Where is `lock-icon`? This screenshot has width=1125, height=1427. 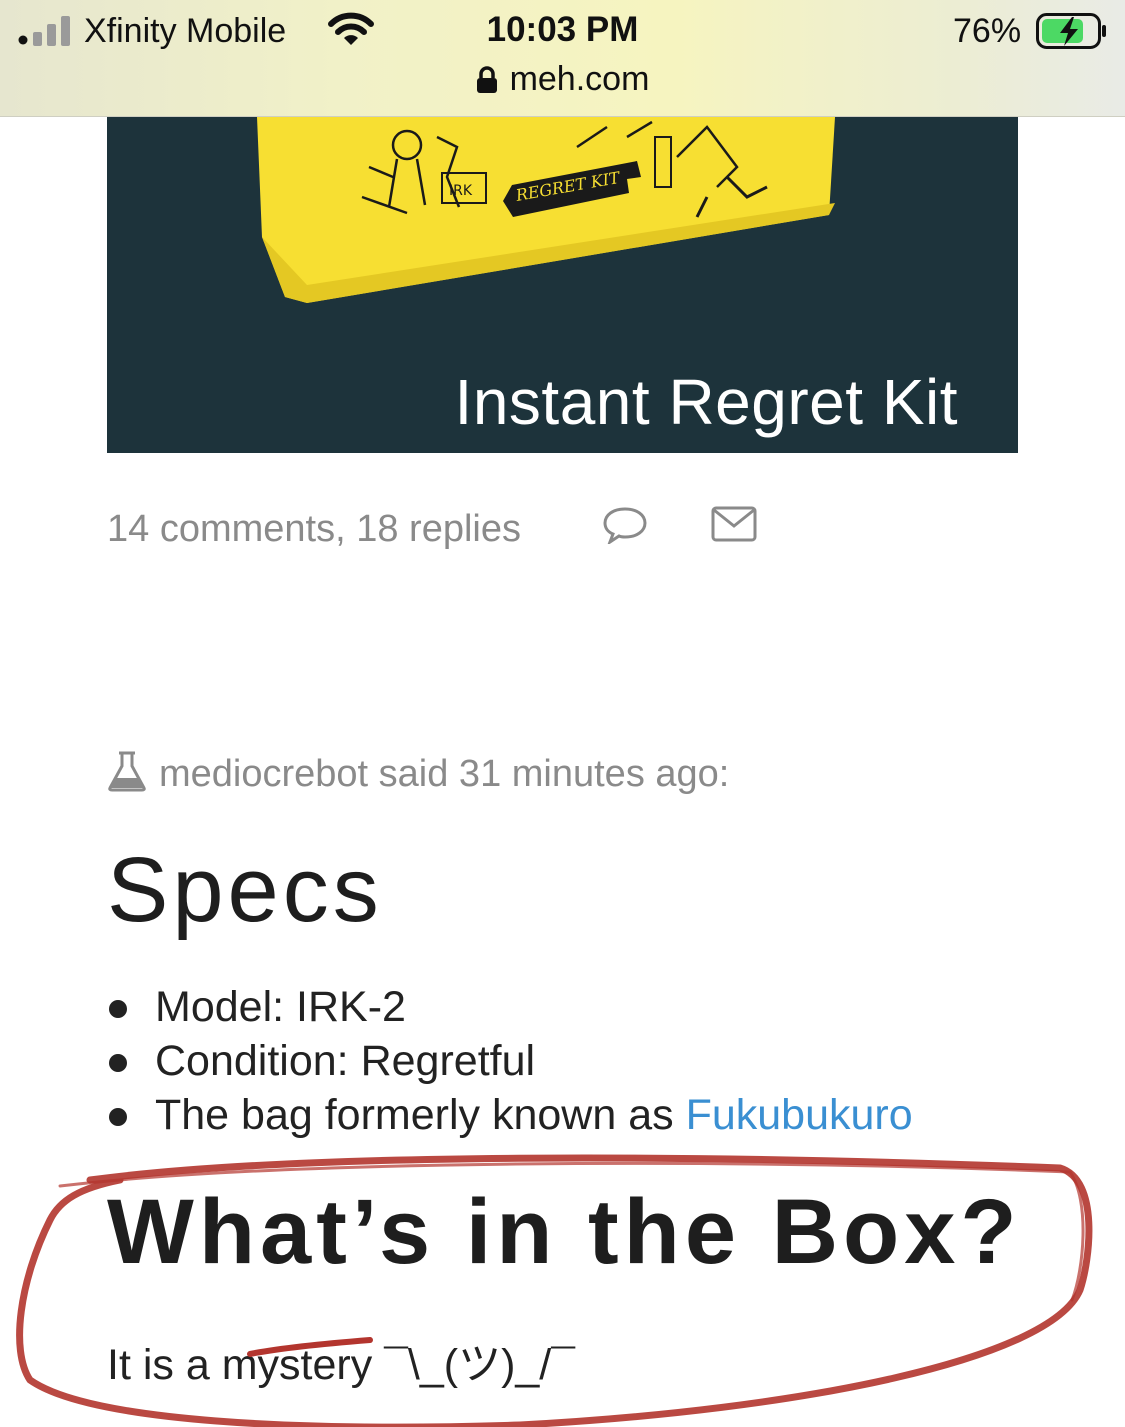
lock-icon is located at coordinates (486, 79).